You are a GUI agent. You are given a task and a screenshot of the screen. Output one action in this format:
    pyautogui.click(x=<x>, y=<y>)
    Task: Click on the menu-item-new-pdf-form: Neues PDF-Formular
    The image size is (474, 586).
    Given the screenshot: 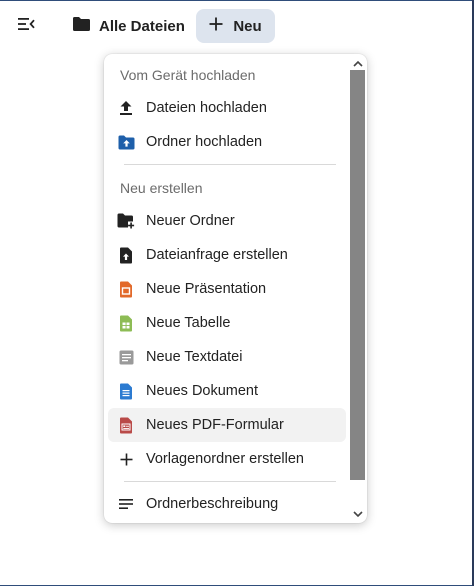 What is the action you would take?
    pyautogui.click(x=227, y=425)
    